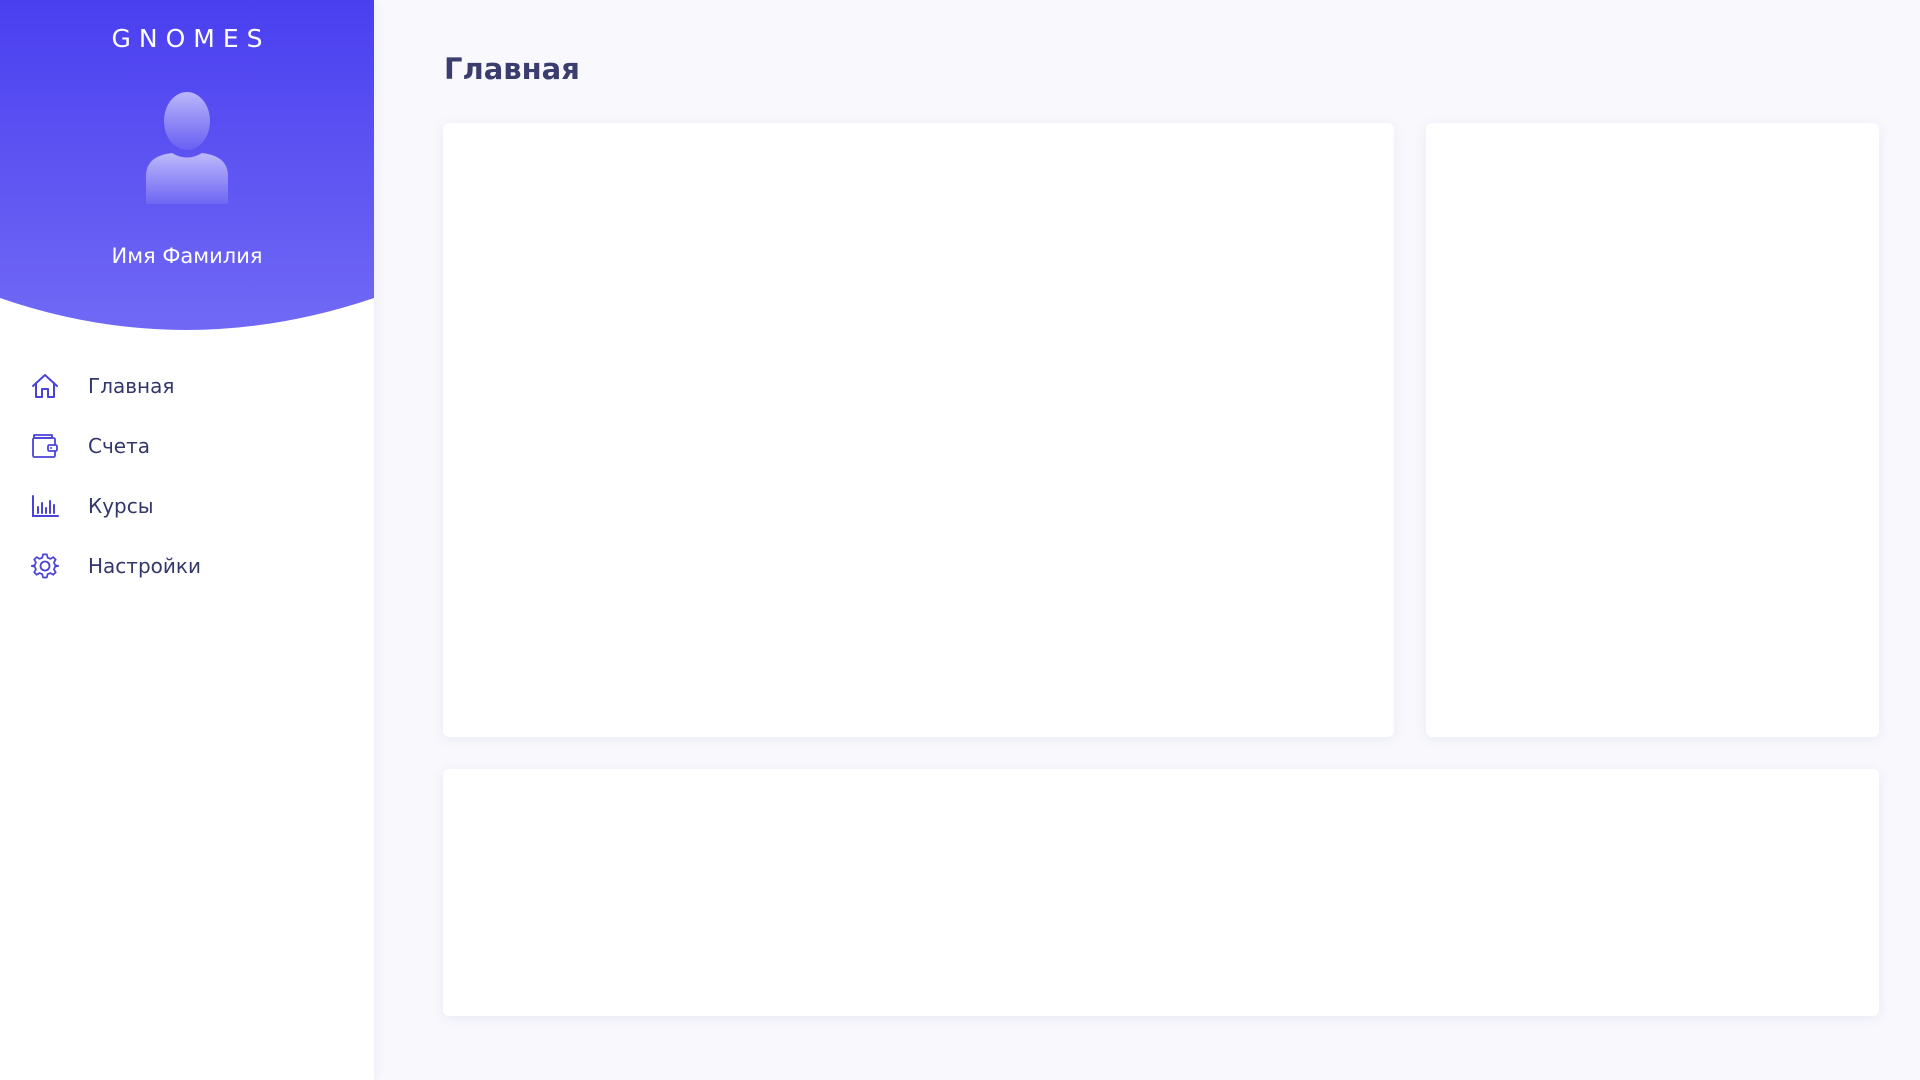 The width and height of the screenshot is (1920, 1080). Describe the element at coordinates (144, 566) in the screenshot. I see `sidebar-item-label: Настройки` at that location.